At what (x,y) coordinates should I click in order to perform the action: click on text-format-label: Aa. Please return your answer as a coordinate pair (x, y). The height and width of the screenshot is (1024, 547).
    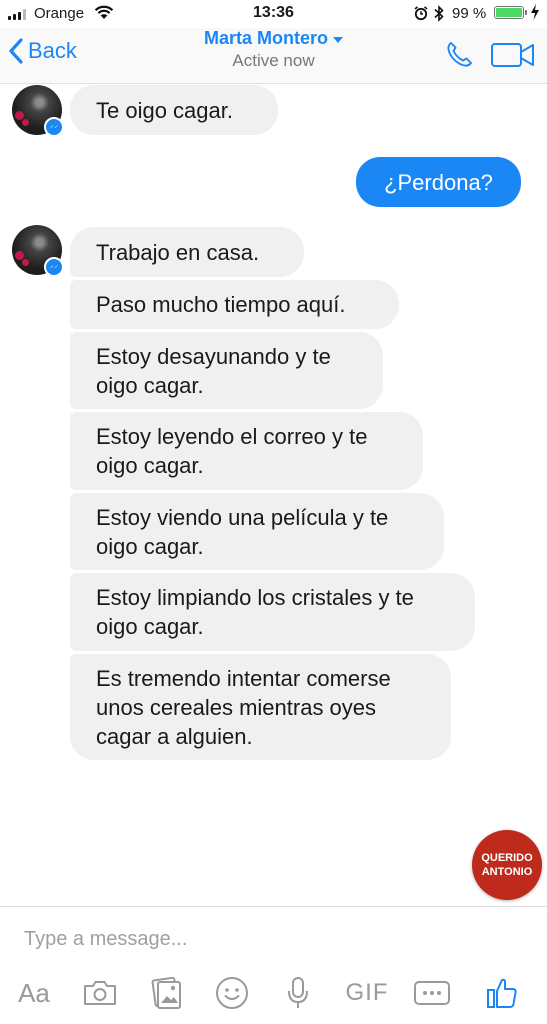
    Looking at the image, I should click on (34, 992).